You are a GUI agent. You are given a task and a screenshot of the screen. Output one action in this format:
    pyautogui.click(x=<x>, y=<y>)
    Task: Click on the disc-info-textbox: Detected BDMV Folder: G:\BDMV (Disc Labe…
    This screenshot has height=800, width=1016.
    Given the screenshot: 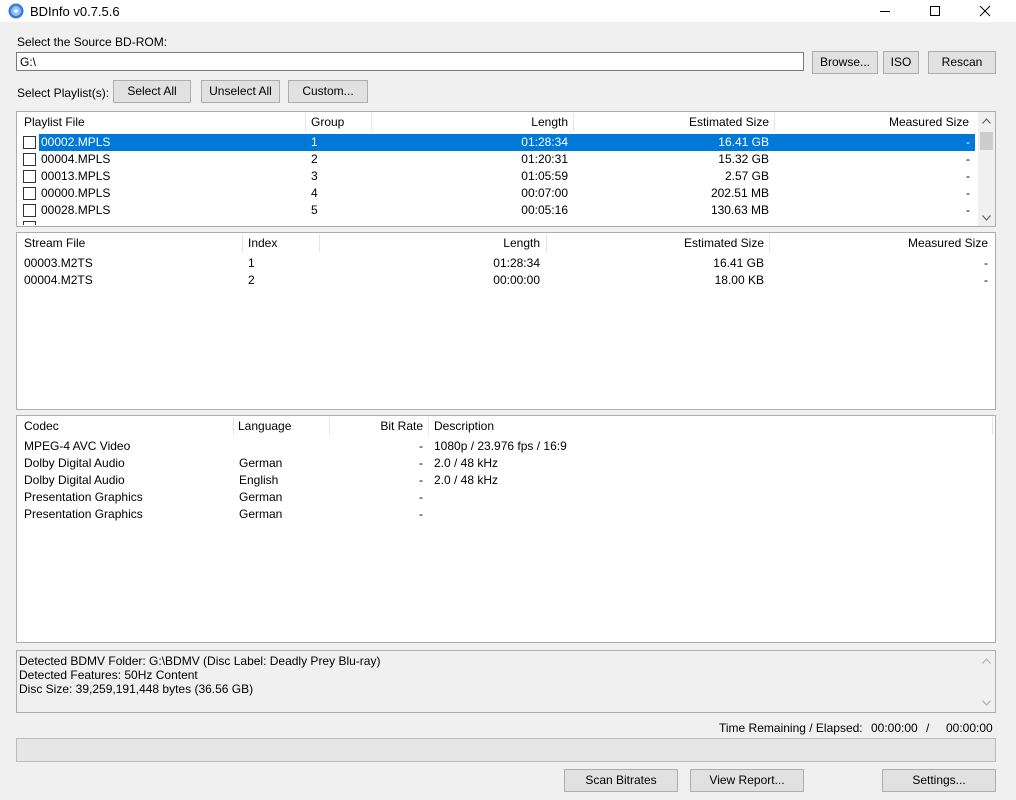 What is the action you would take?
    pyautogui.click(x=506, y=681)
    